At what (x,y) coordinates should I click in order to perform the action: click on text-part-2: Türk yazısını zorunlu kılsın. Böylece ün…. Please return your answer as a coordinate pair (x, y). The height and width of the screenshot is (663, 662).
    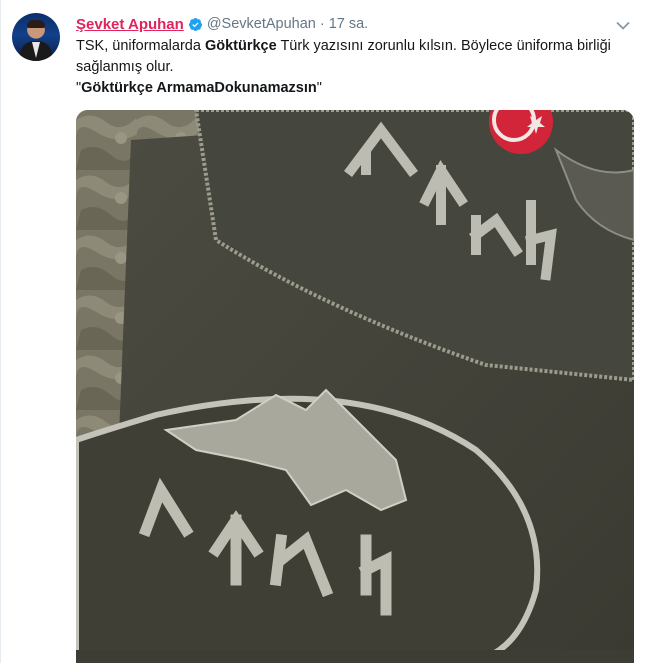
    Looking at the image, I should click on (443, 46).